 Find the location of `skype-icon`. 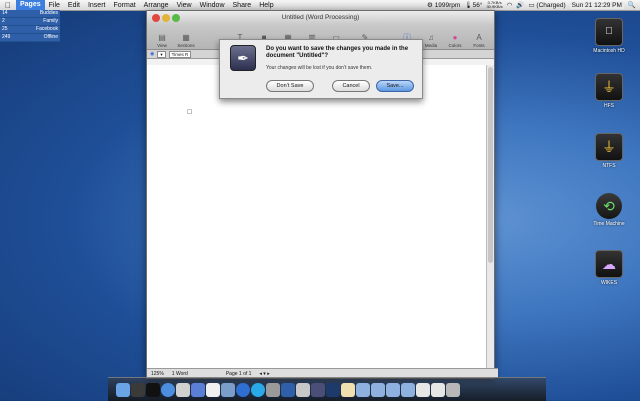

skype-icon is located at coordinates (258, 389).